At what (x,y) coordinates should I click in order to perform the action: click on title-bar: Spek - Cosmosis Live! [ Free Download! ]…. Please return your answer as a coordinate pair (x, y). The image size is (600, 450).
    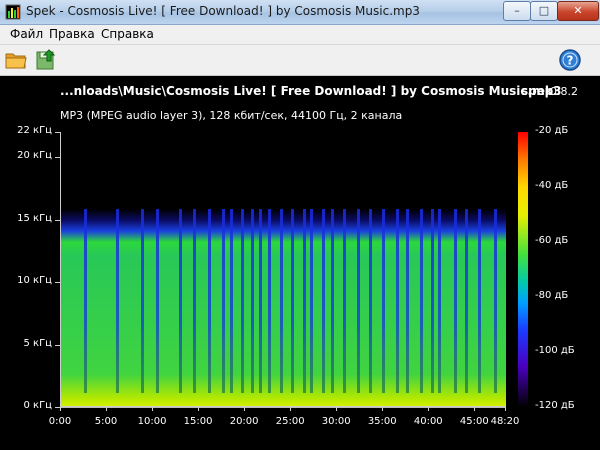
    Looking at the image, I should click on (300, 12).